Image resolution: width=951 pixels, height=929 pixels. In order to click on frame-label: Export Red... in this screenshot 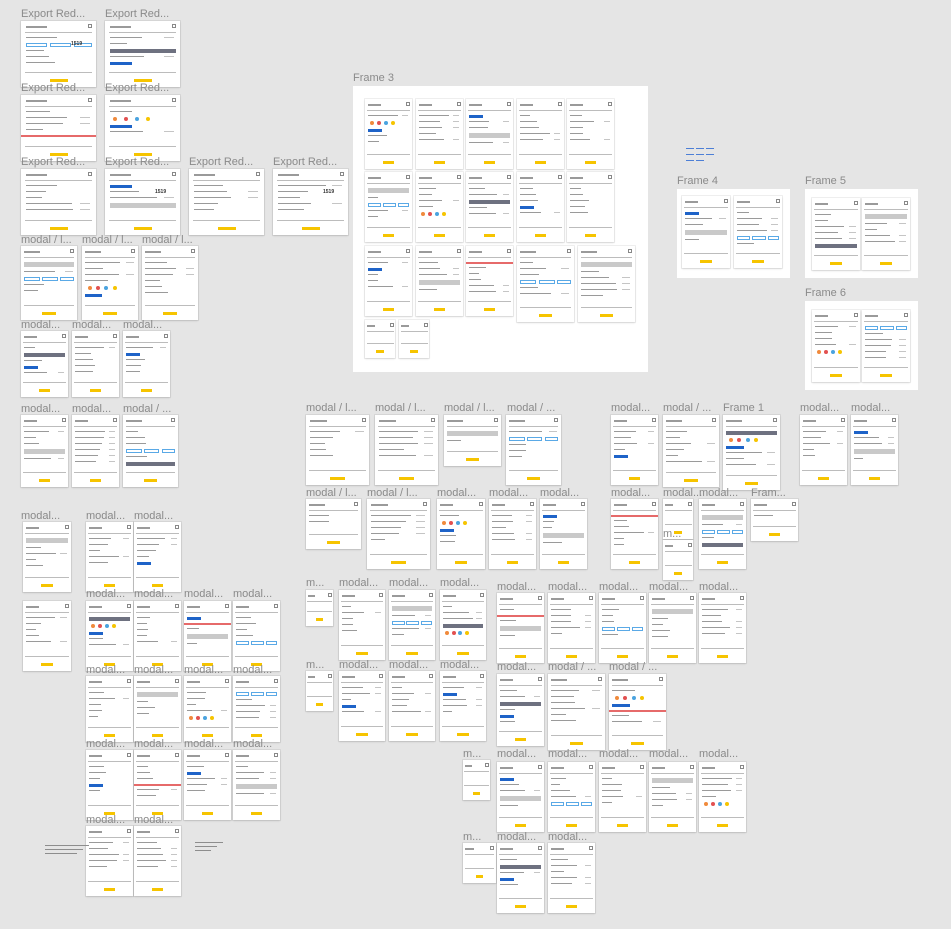, I will do `click(137, 88)`.